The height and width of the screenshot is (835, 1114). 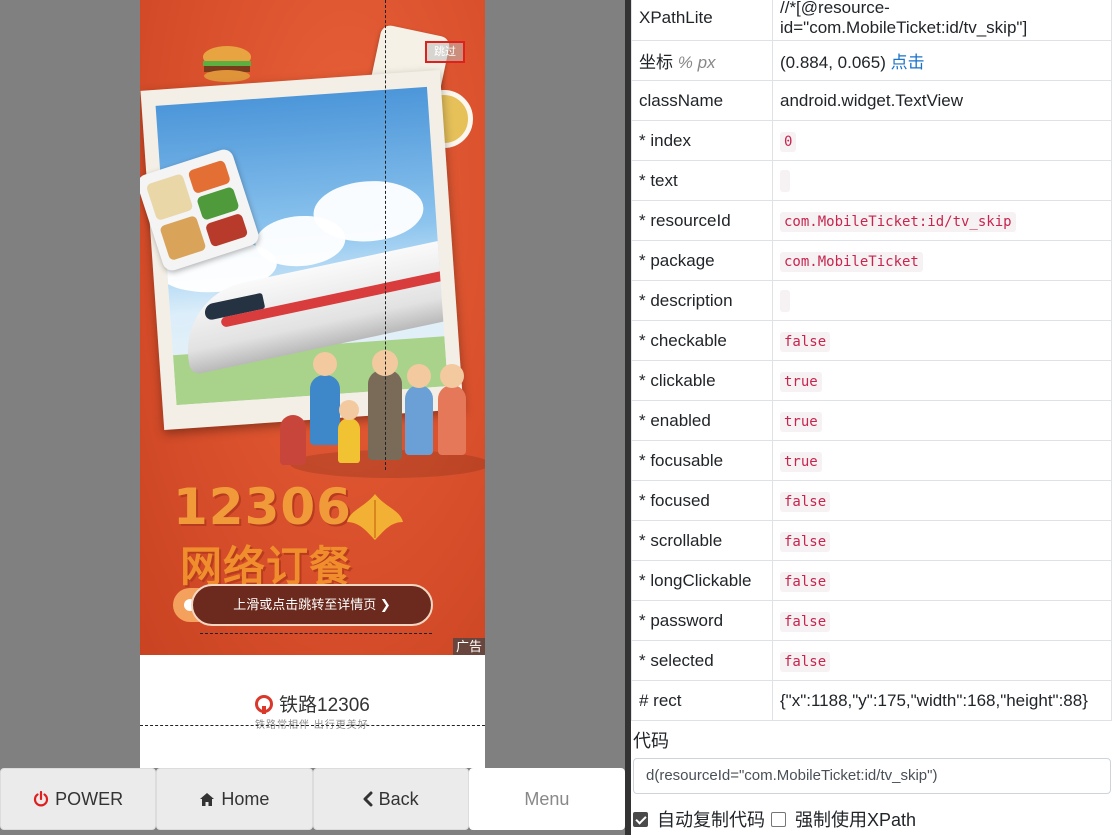 I want to click on prop-key: * password, so click(x=702, y=620).